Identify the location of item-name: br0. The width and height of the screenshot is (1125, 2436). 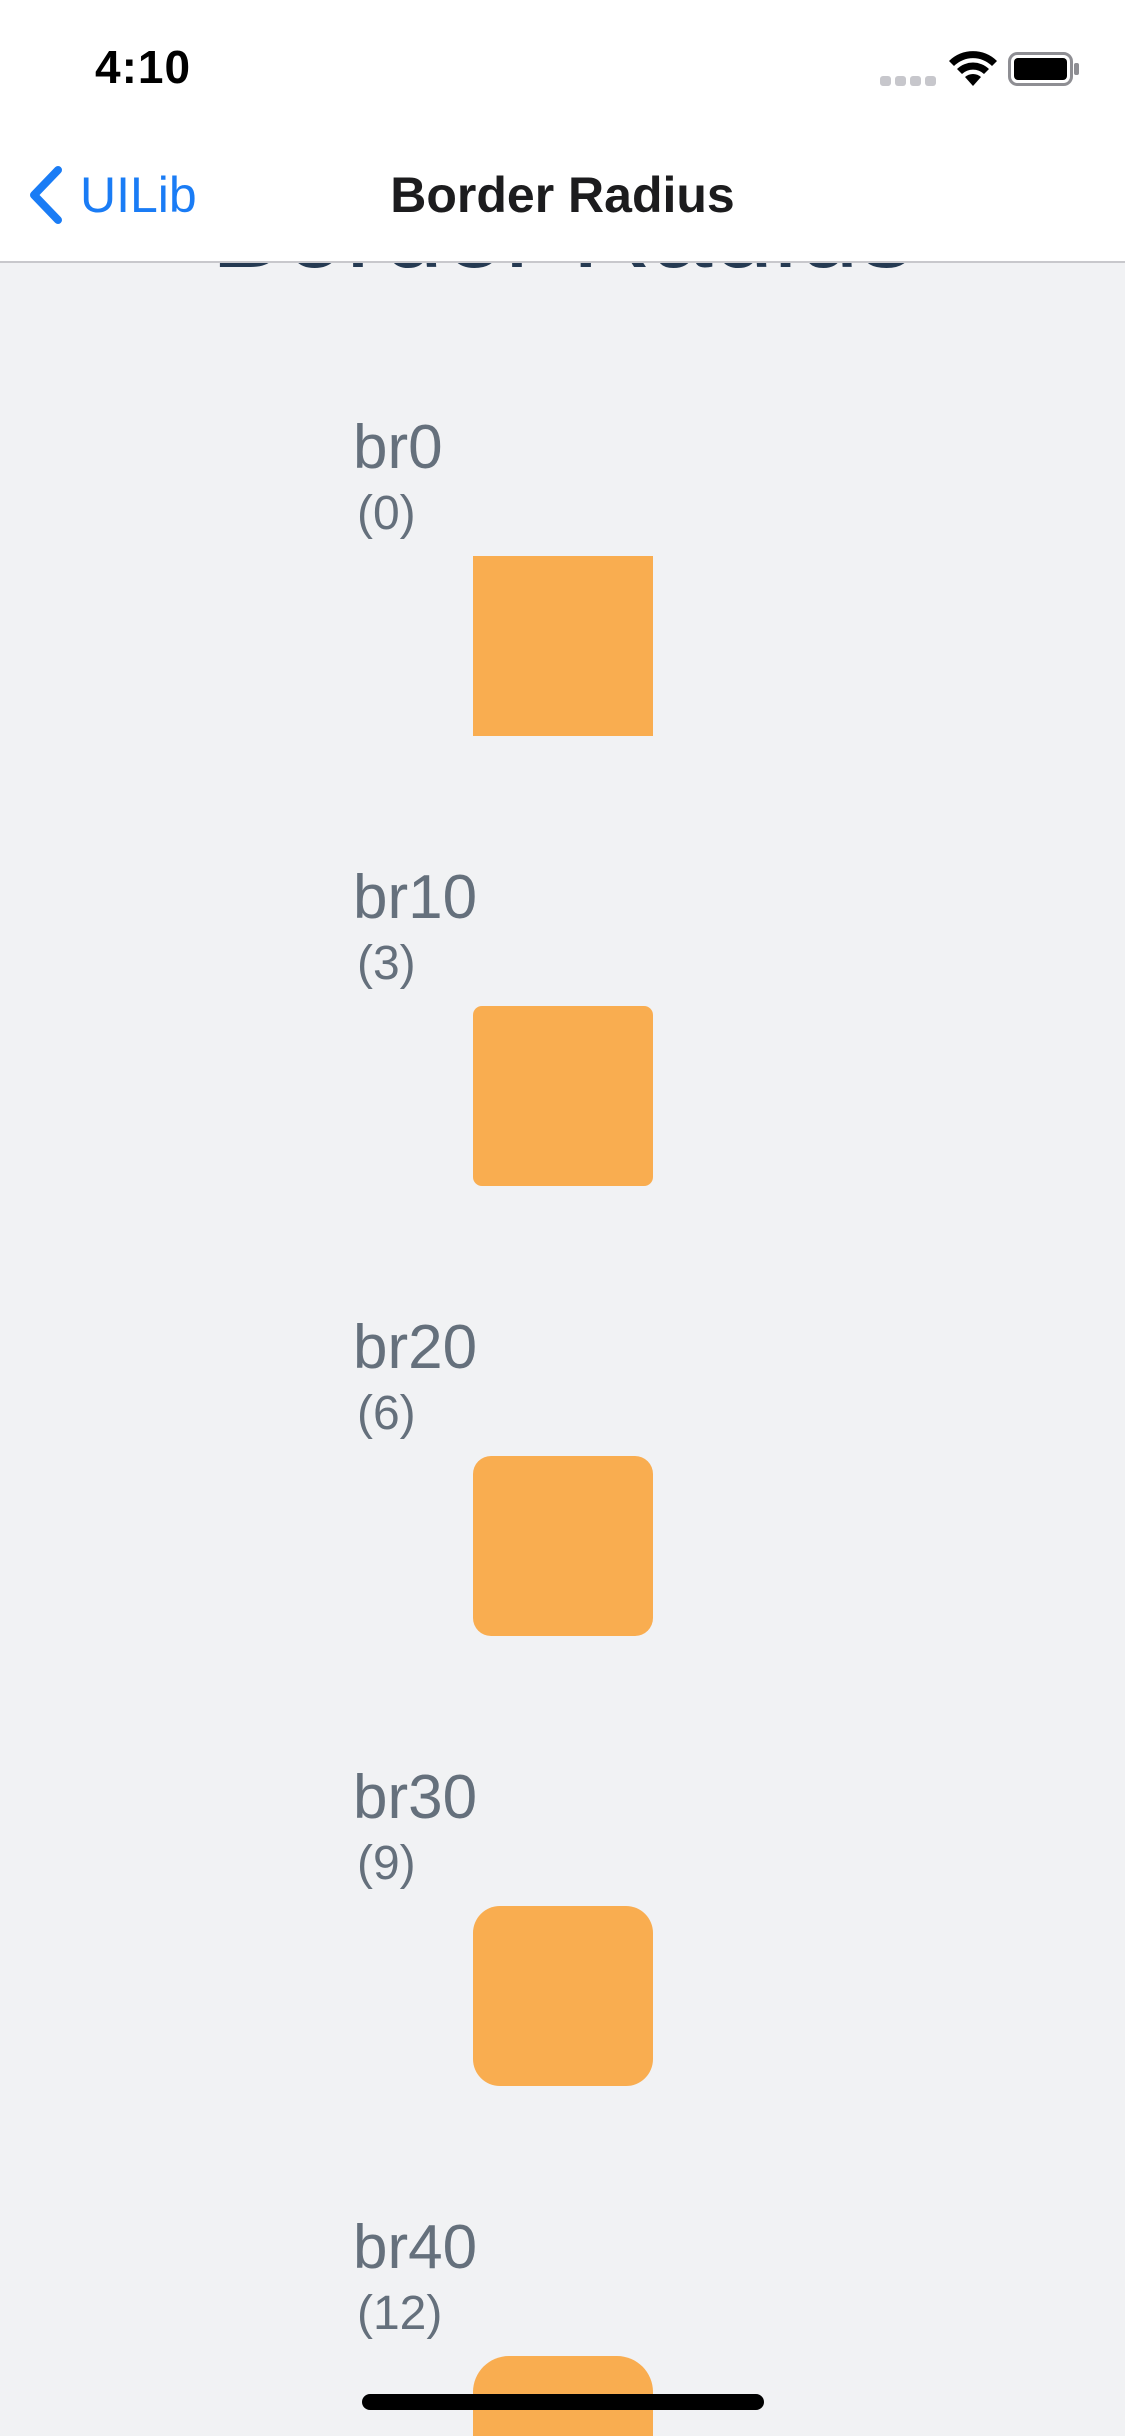
(398, 447).